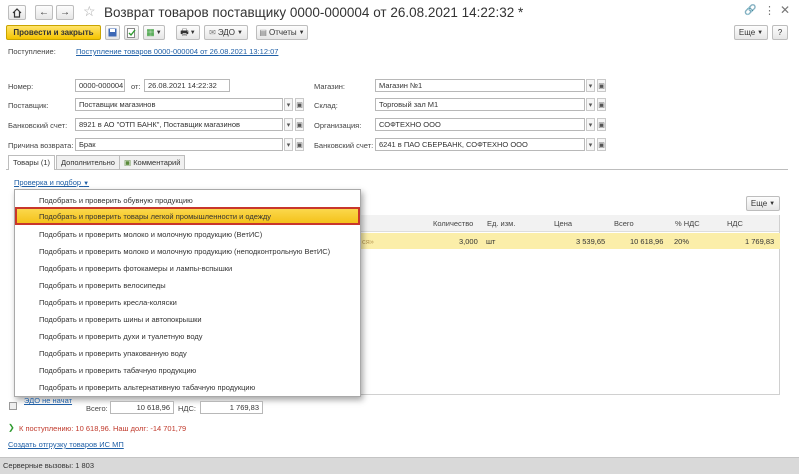 This screenshot has height=474, width=799. Describe the element at coordinates (179, 104) in the screenshot. I see `supplier-field: Поставщик магазинов` at that location.